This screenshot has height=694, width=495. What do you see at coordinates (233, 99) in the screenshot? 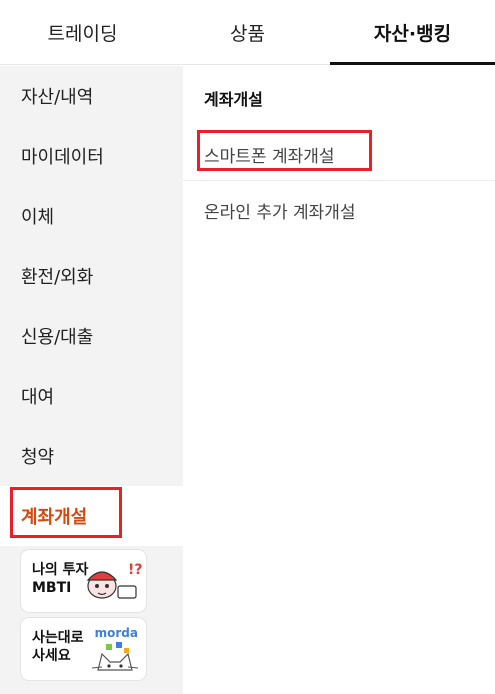
I see `section-title: 계좌개설` at bounding box center [233, 99].